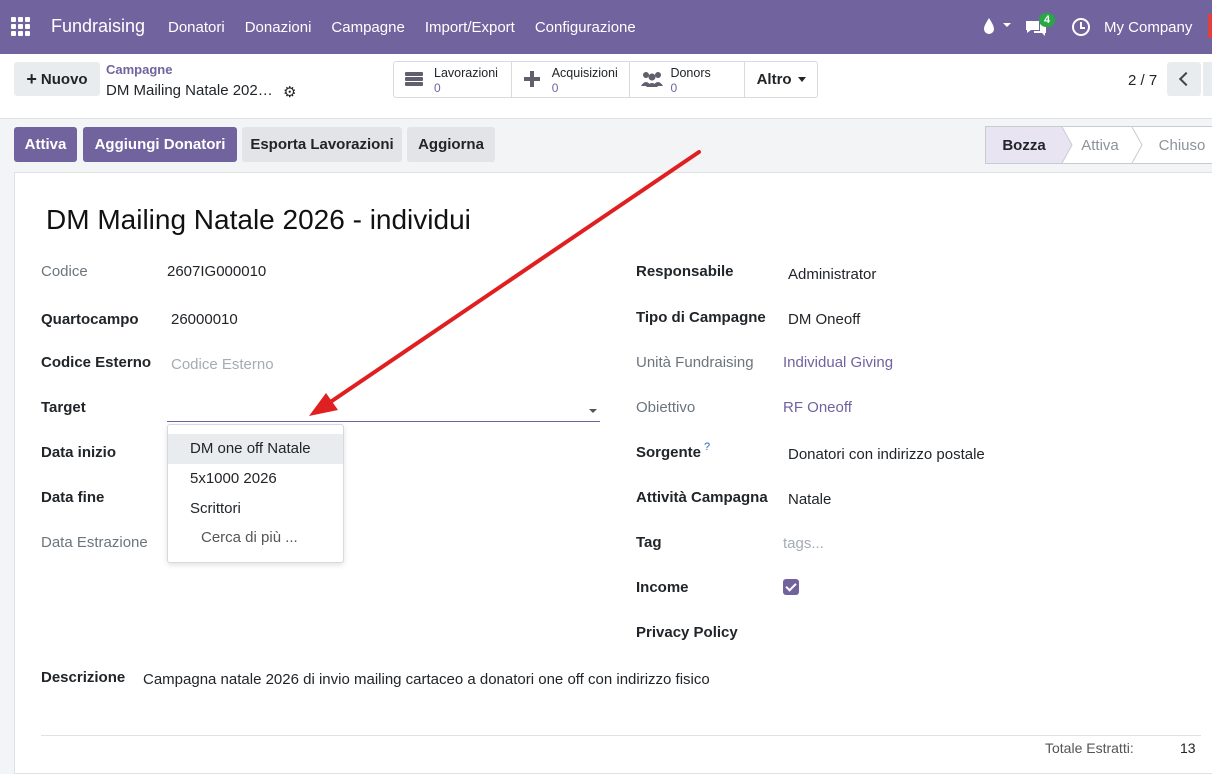  Describe the element at coordinates (838, 362) in the screenshot. I see `unita-fundraising-link: Individual Giving` at that location.